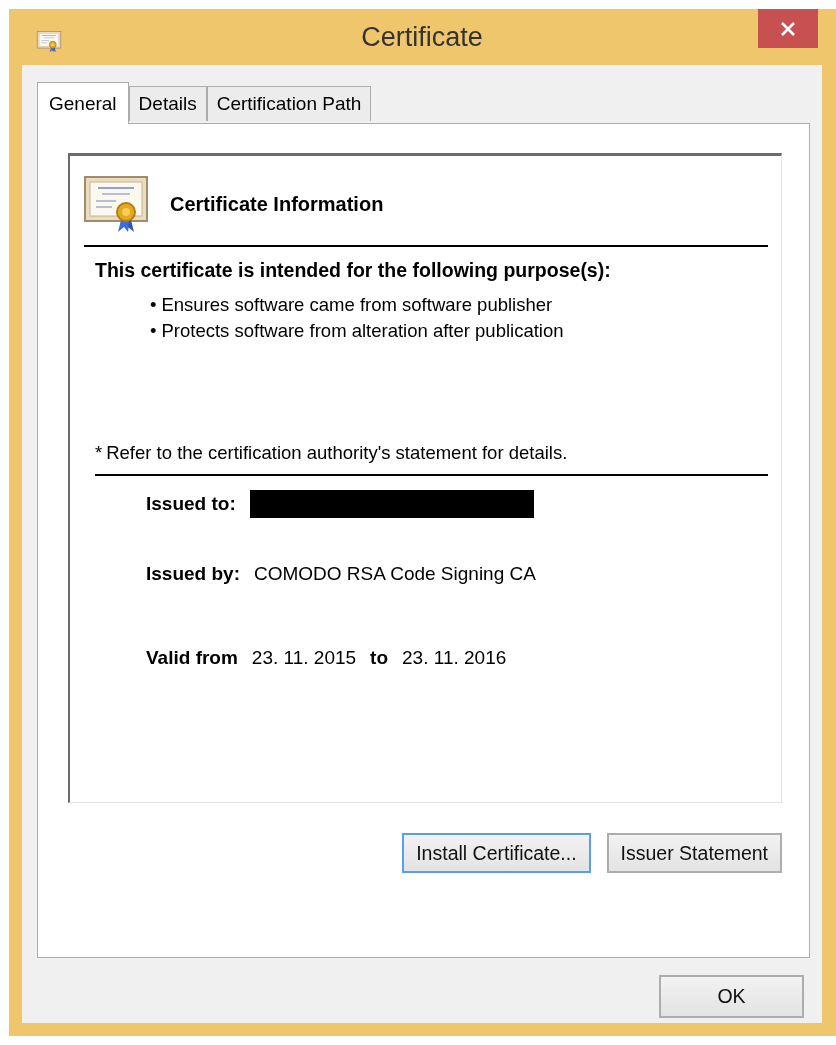 The height and width of the screenshot is (1045, 836). I want to click on dialog-button: Issuer Statement, so click(694, 853).